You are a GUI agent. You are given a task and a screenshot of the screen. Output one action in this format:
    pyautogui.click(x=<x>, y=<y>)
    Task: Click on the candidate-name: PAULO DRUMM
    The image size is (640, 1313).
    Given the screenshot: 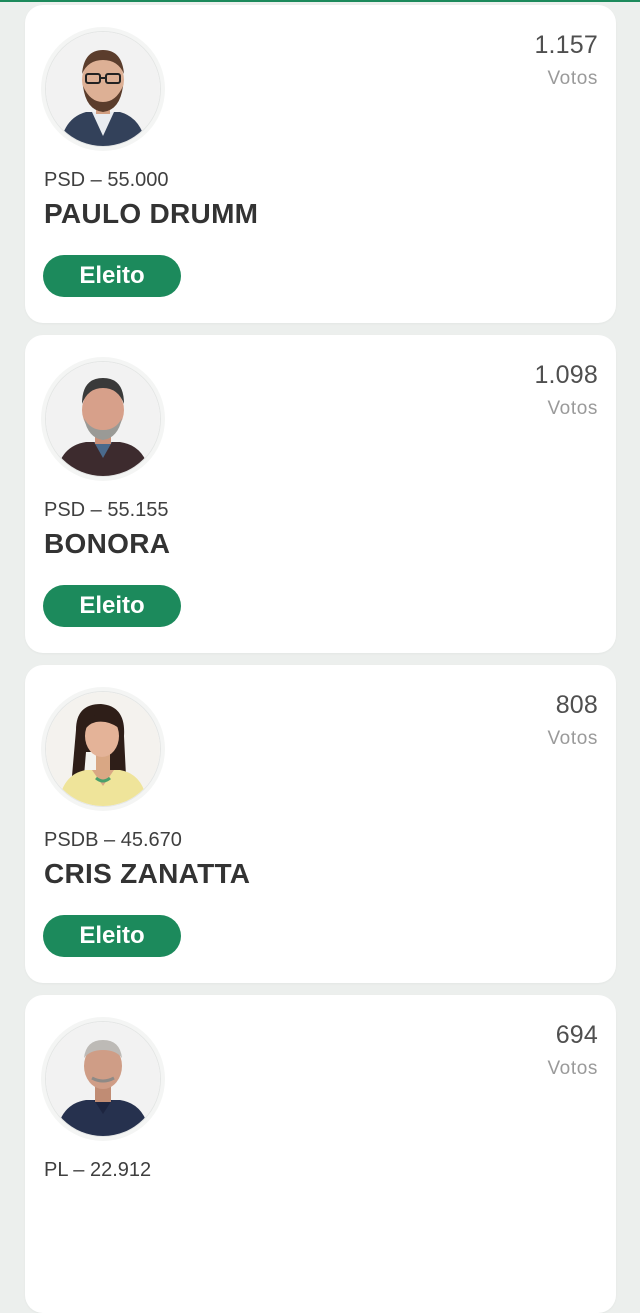 What is the action you would take?
    pyautogui.click(x=151, y=213)
    